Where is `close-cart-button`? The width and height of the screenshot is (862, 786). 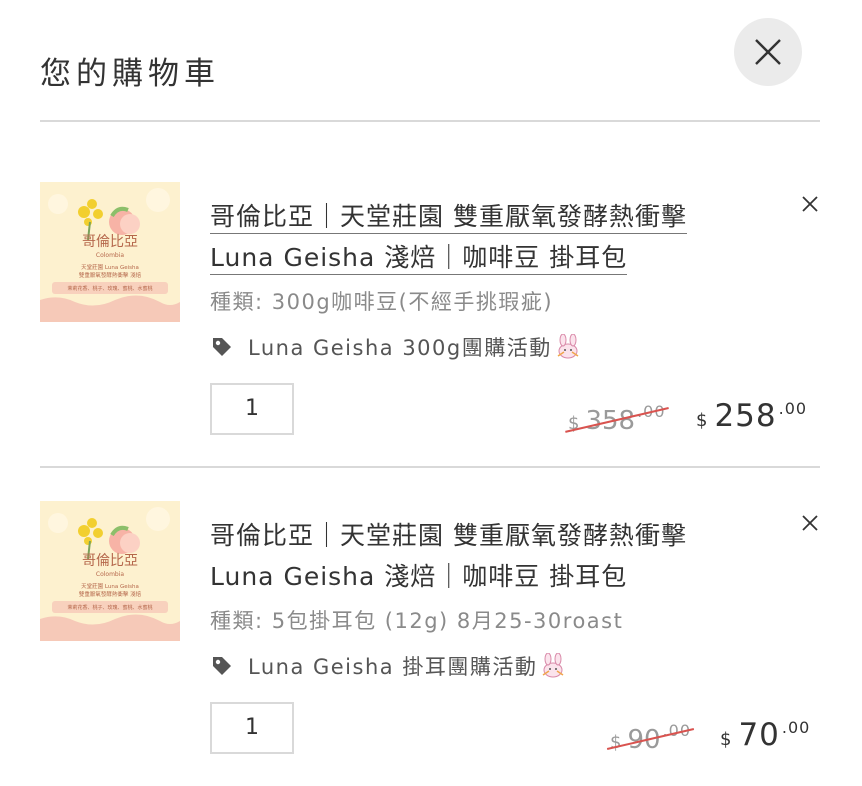
close-cart-button is located at coordinates (768, 52).